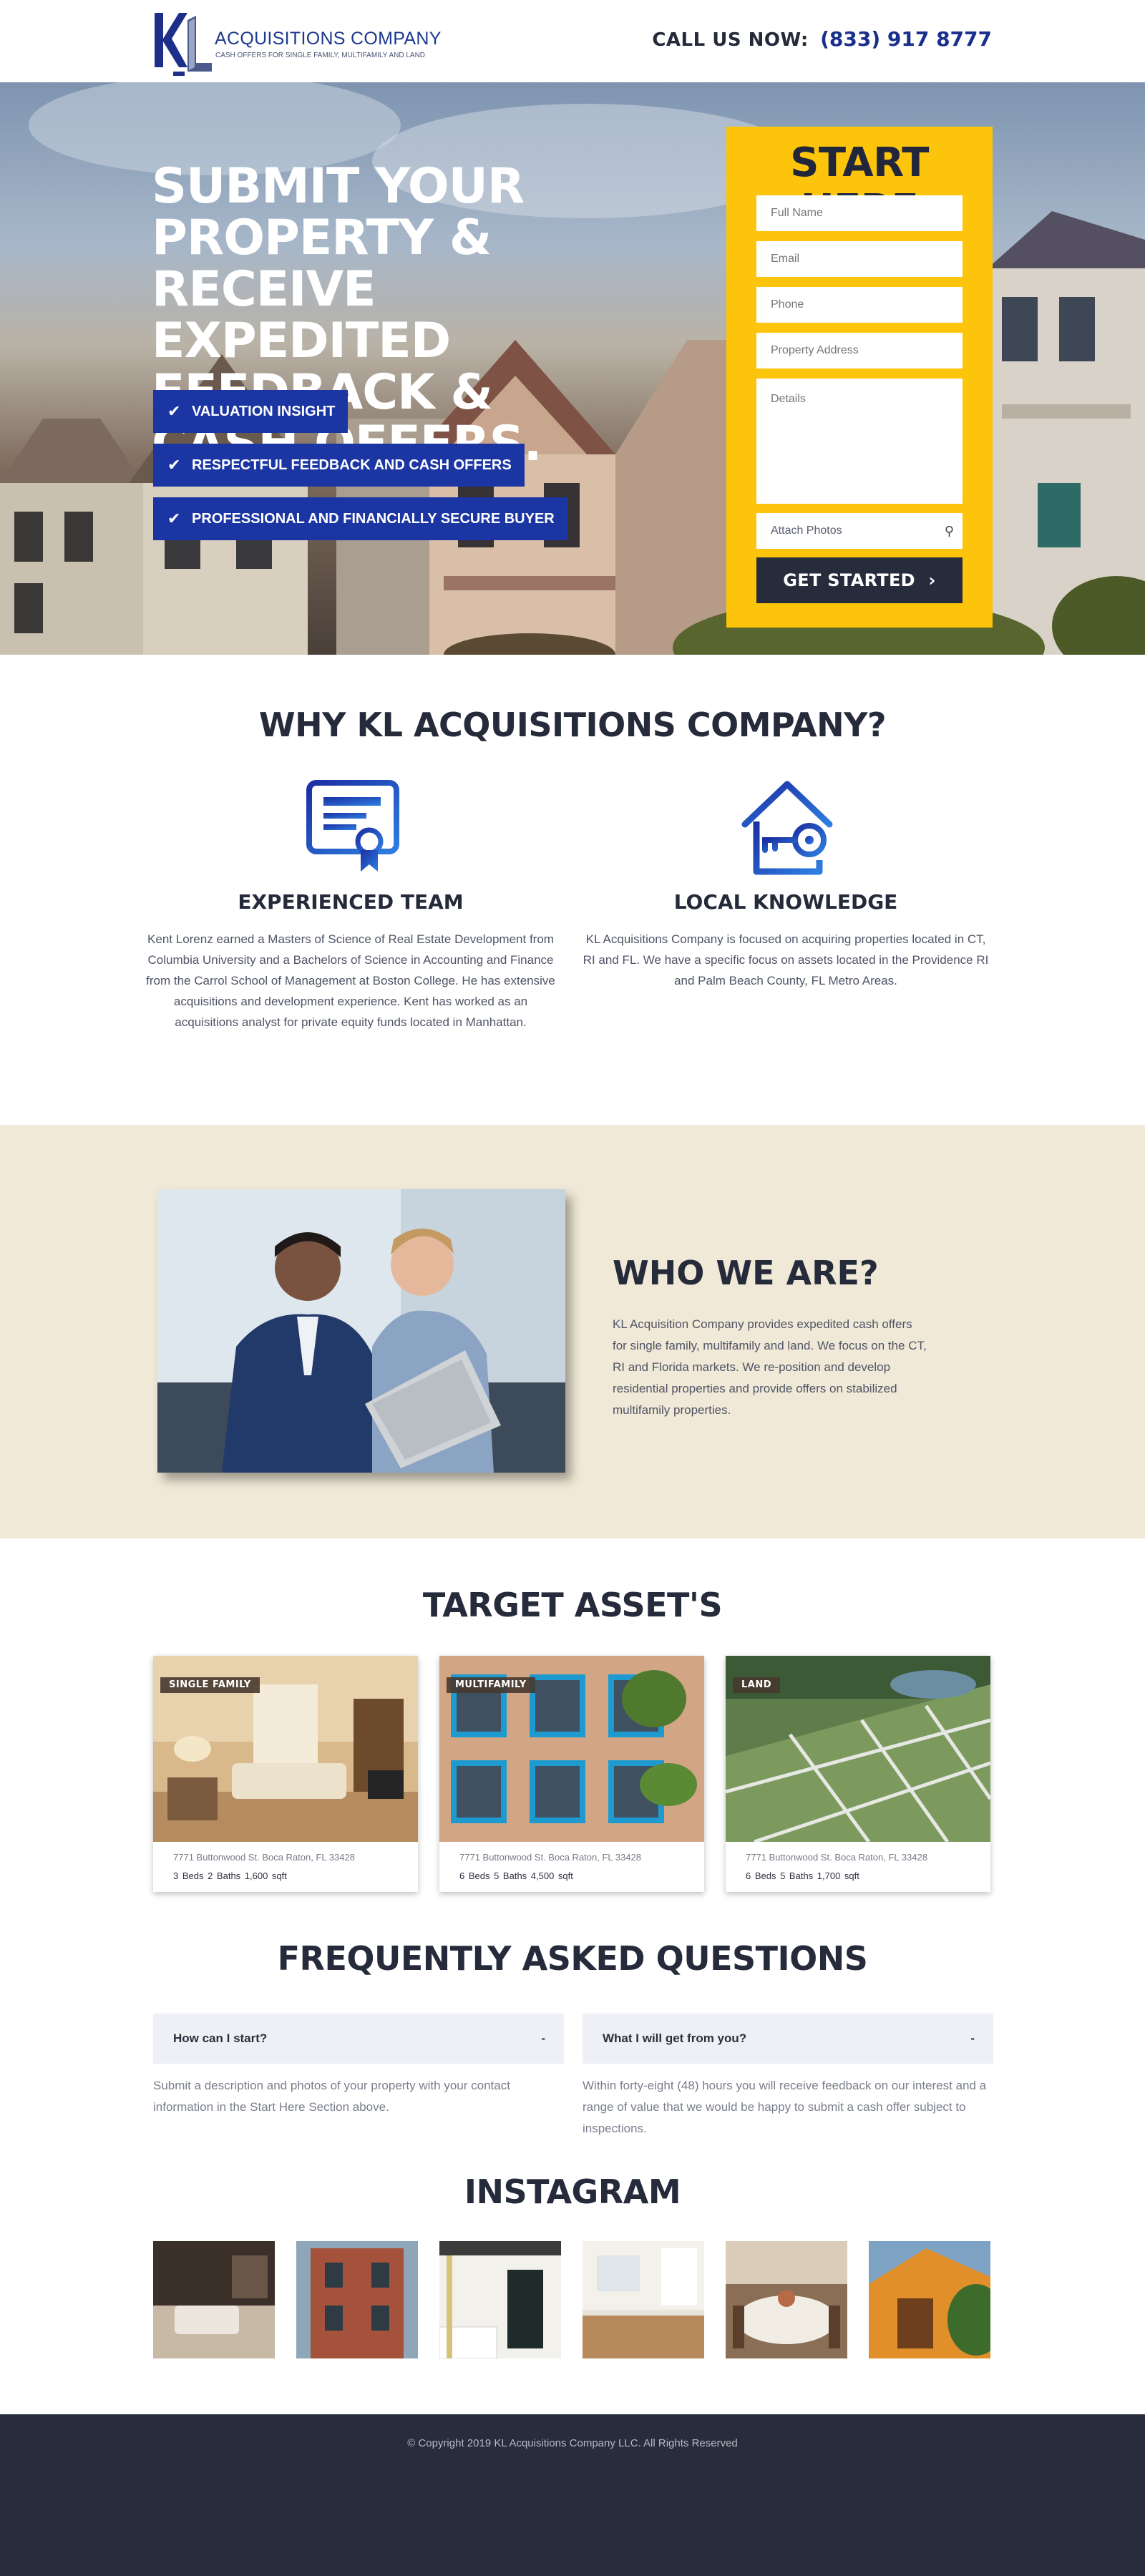 The image size is (1145, 2576). I want to click on full-name-input, so click(859, 213).